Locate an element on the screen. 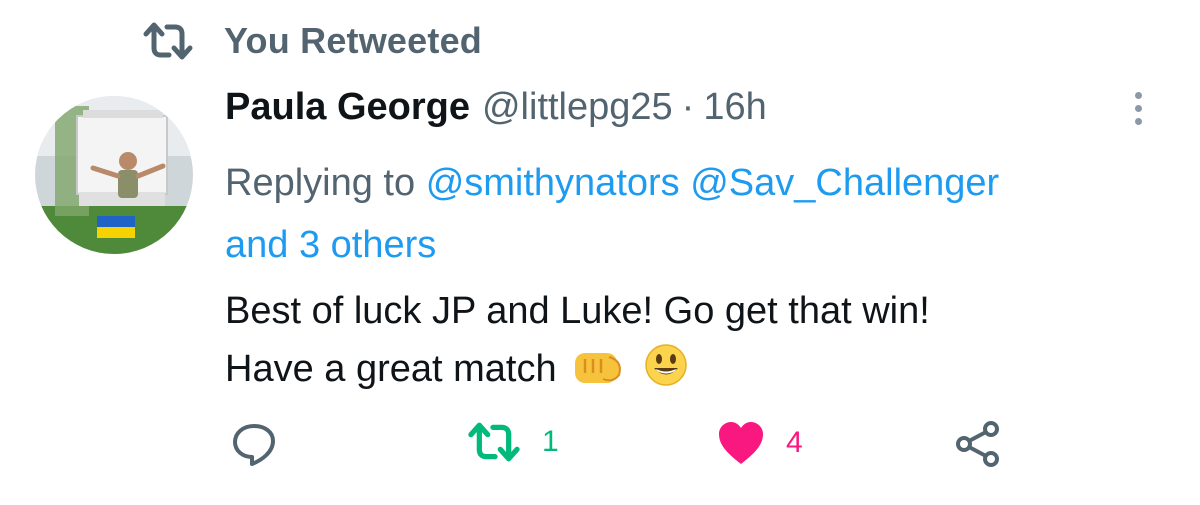  share-button is located at coordinates (978, 444).